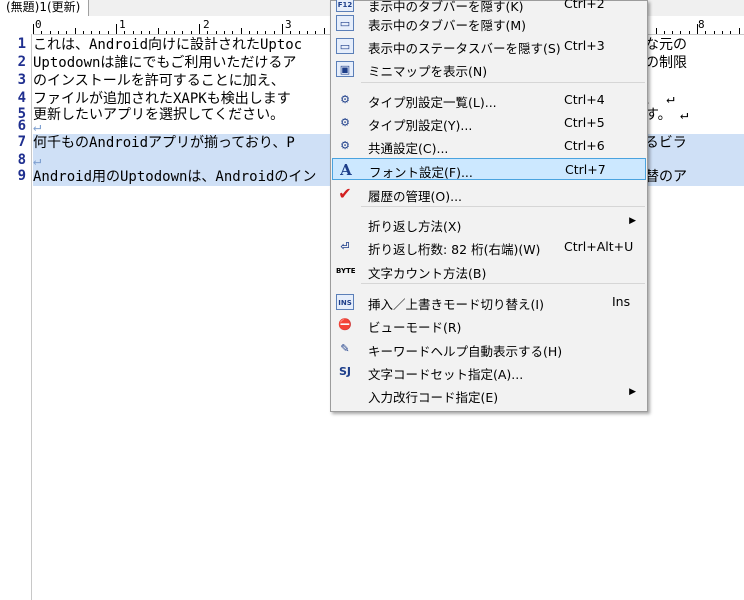 Image resolution: width=744 pixels, height=600 pixels. Describe the element at coordinates (345, 69) in the screenshot. I see `minimap-icon: ▣` at that location.